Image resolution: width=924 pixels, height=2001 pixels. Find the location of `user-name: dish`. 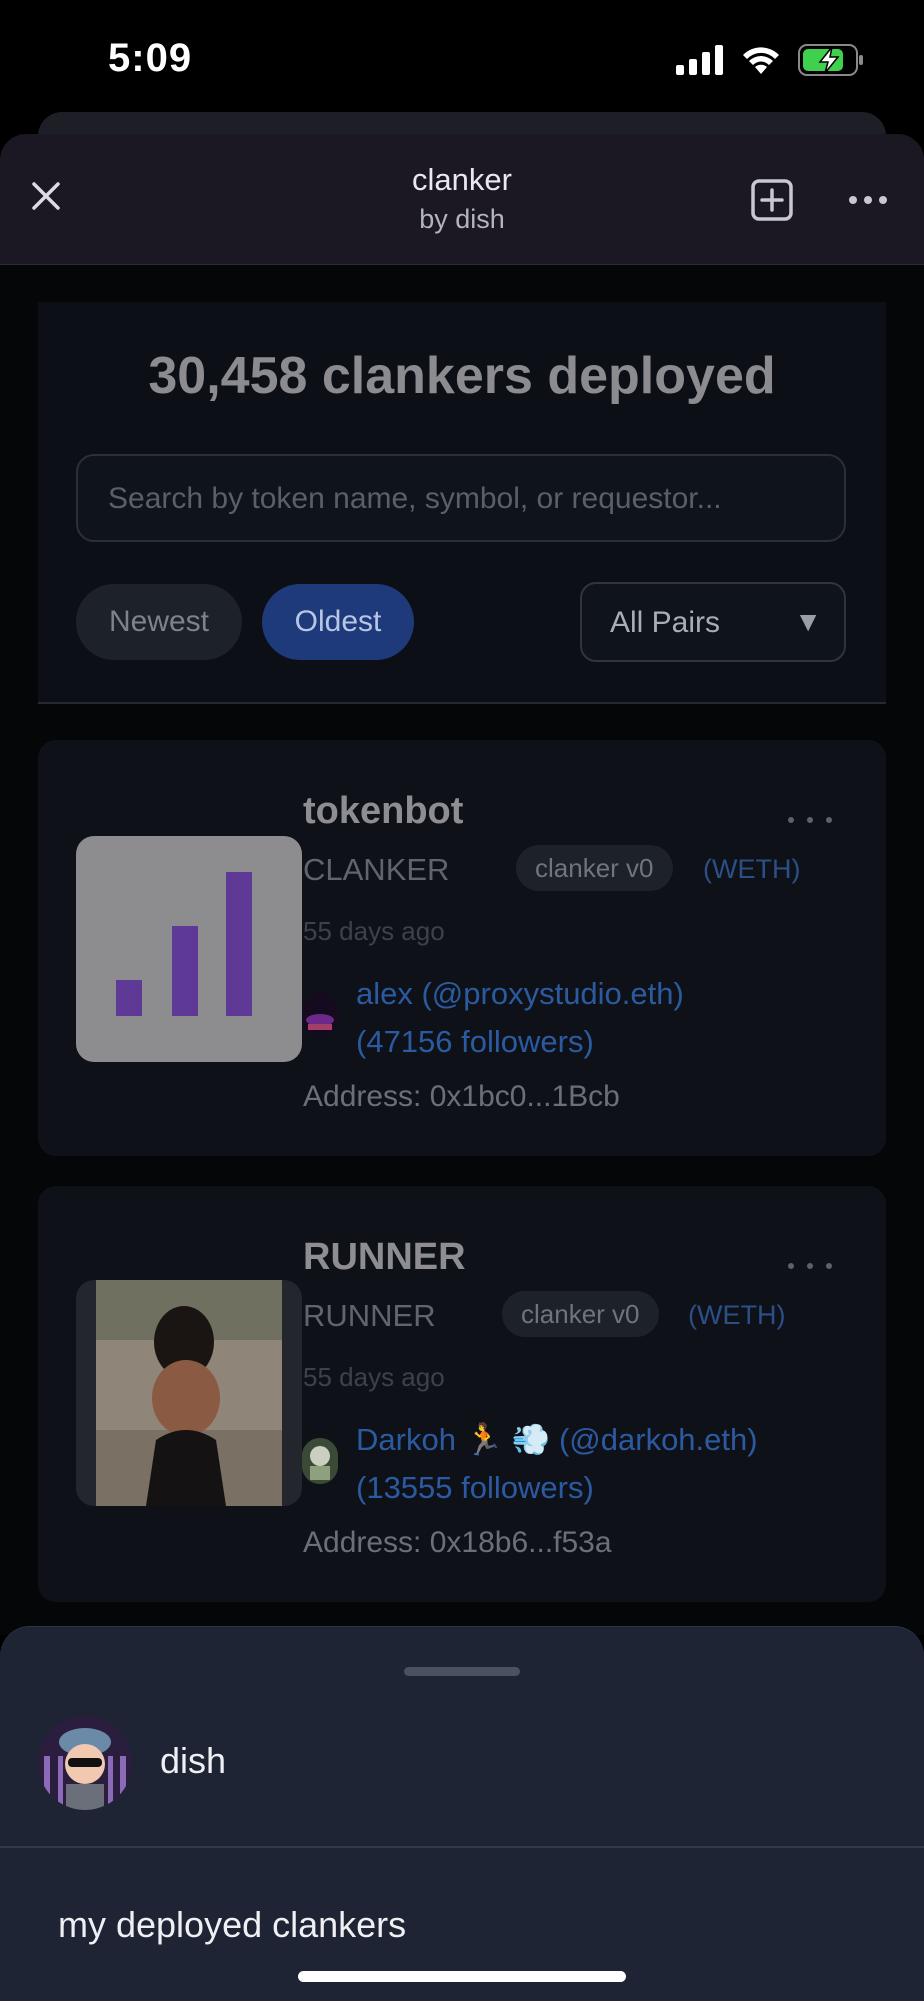

user-name: dish is located at coordinates (193, 1760).